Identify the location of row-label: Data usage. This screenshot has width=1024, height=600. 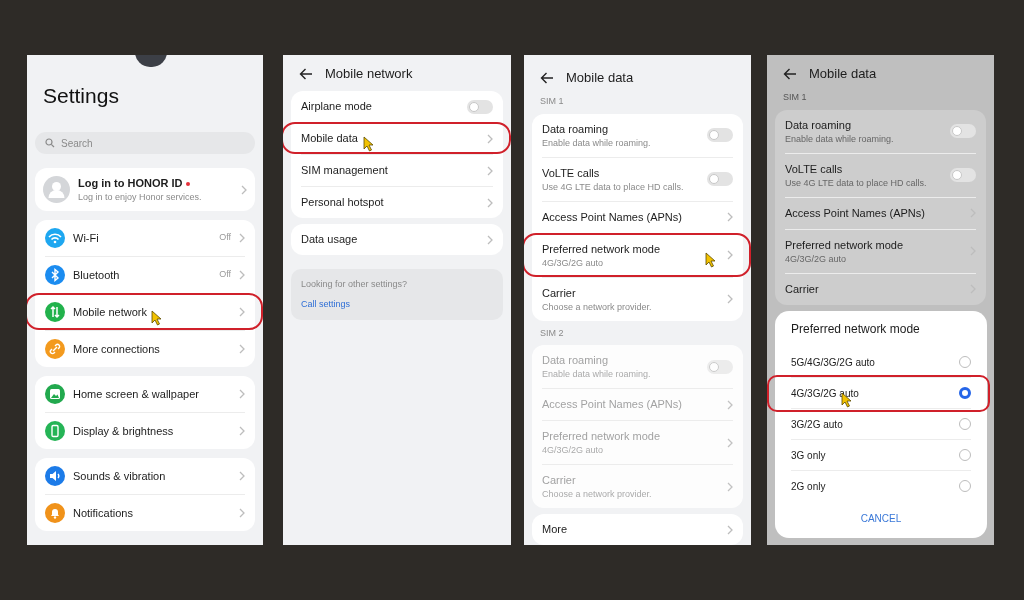
(329, 239).